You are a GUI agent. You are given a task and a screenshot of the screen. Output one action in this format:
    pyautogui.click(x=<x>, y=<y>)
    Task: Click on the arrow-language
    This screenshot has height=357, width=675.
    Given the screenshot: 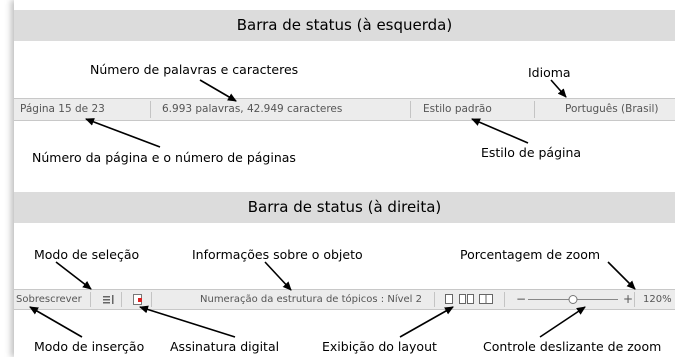 What is the action you would take?
    pyautogui.click(x=558, y=88)
    